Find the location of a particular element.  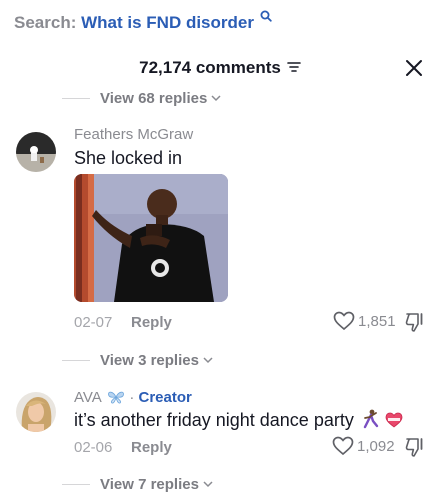

view-replies-comment-2: View 7 replies is located at coordinates (137, 484).